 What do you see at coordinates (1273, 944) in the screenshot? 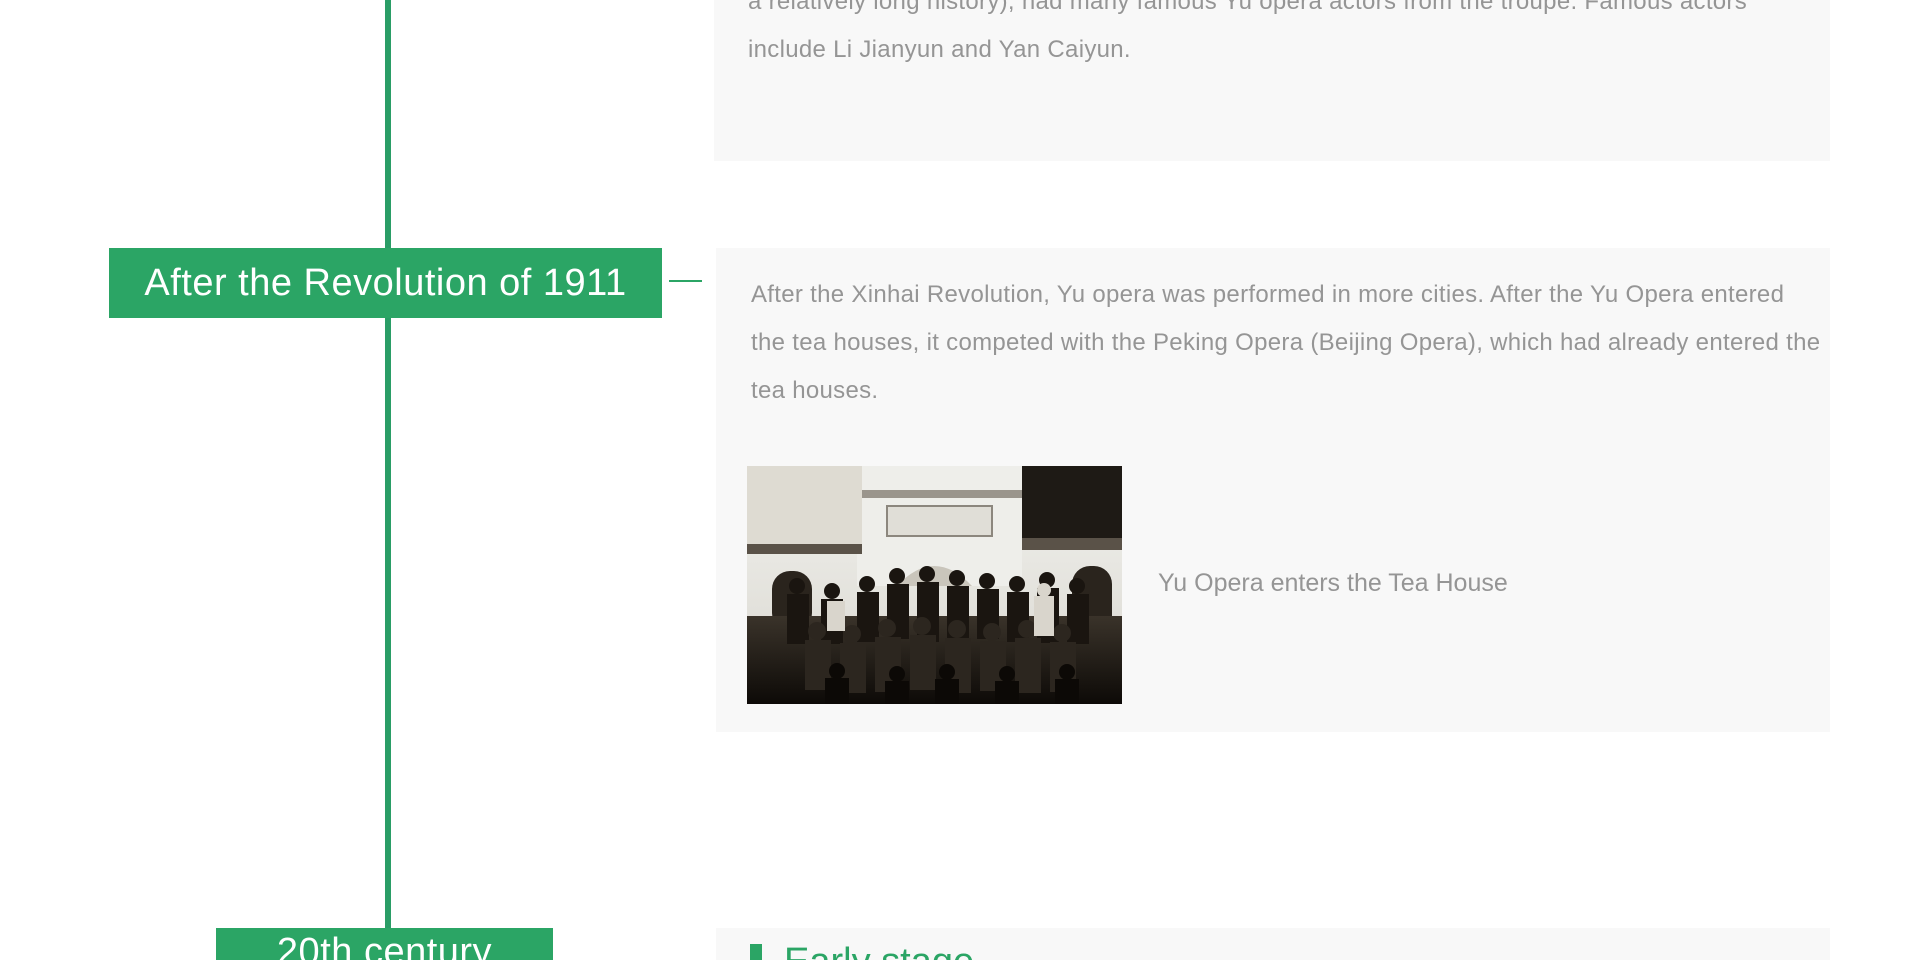
I see `entry-card-20th-century: Early stage` at bounding box center [1273, 944].